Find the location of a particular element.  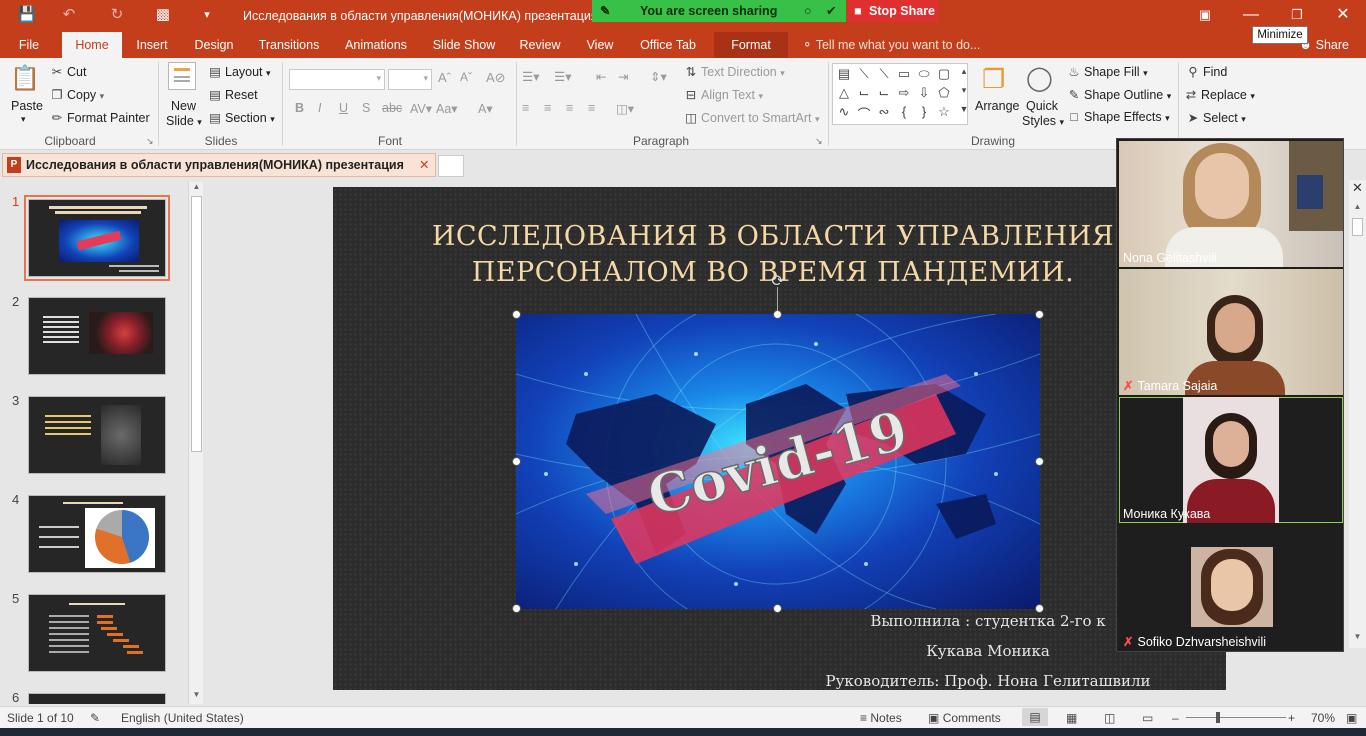

shape-effects-button: □ Shape Effects ▾ is located at coordinates (1118, 117).